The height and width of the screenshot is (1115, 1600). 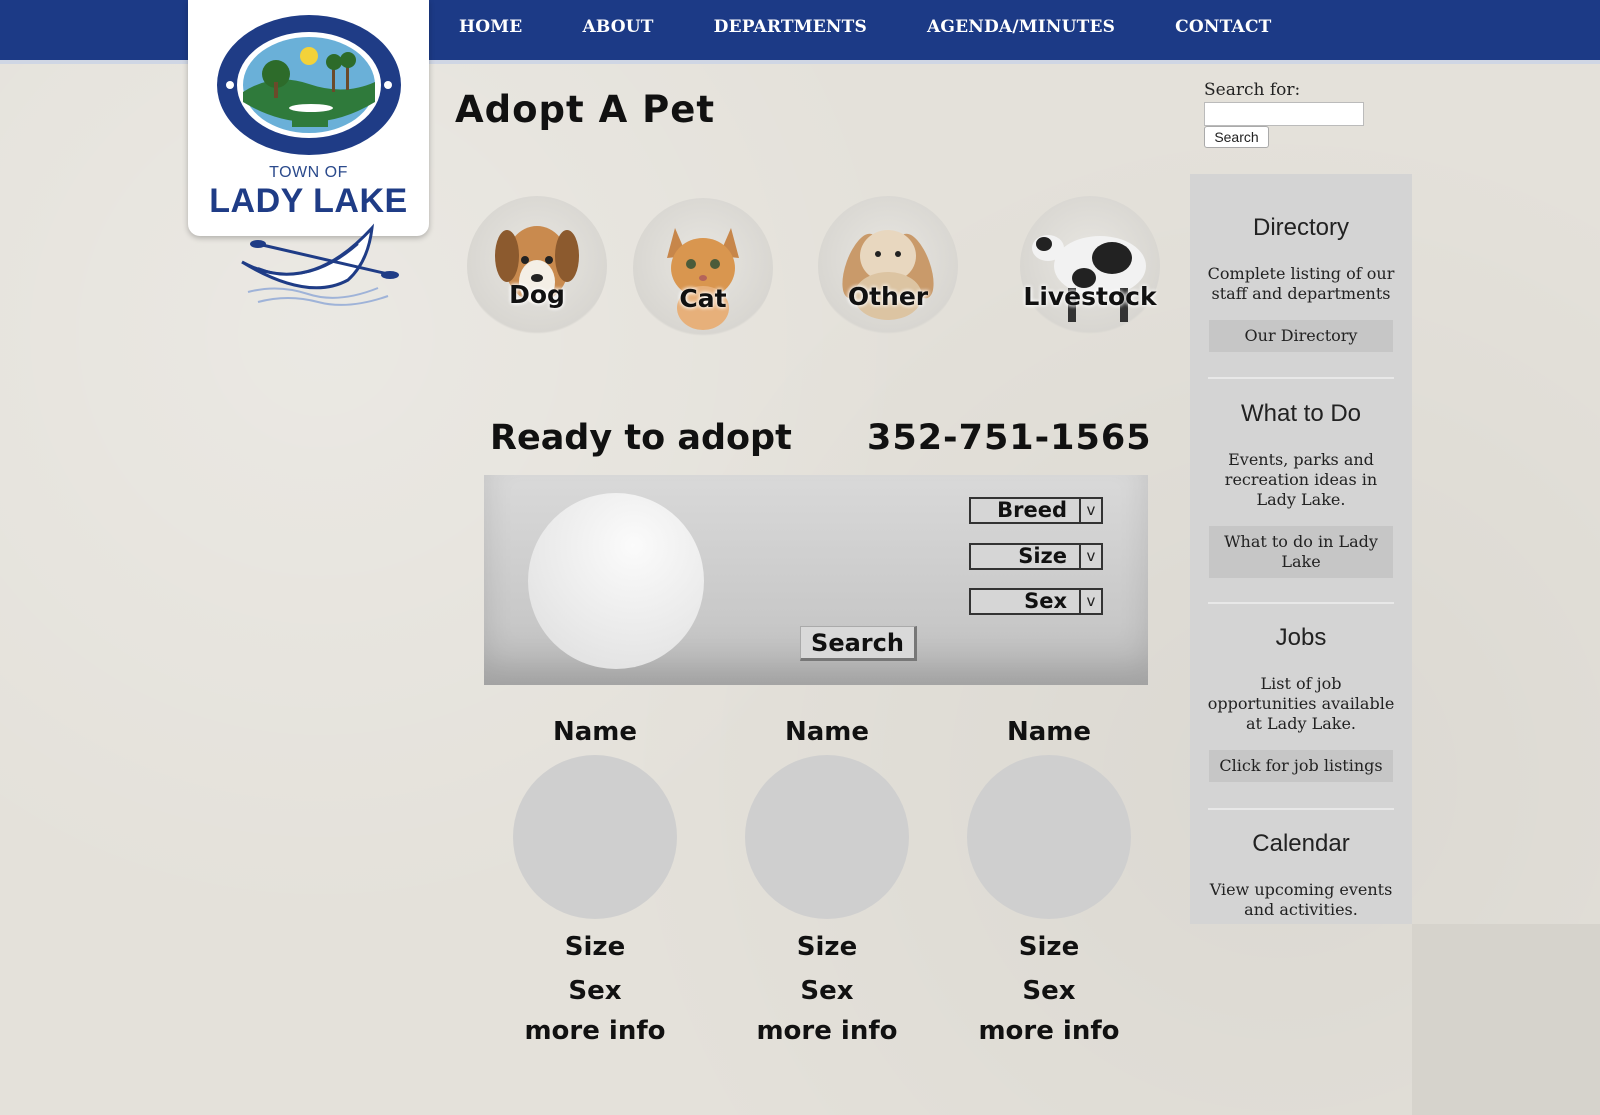 What do you see at coordinates (490, 27) in the screenshot?
I see `nav-home: HOME` at bounding box center [490, 27].